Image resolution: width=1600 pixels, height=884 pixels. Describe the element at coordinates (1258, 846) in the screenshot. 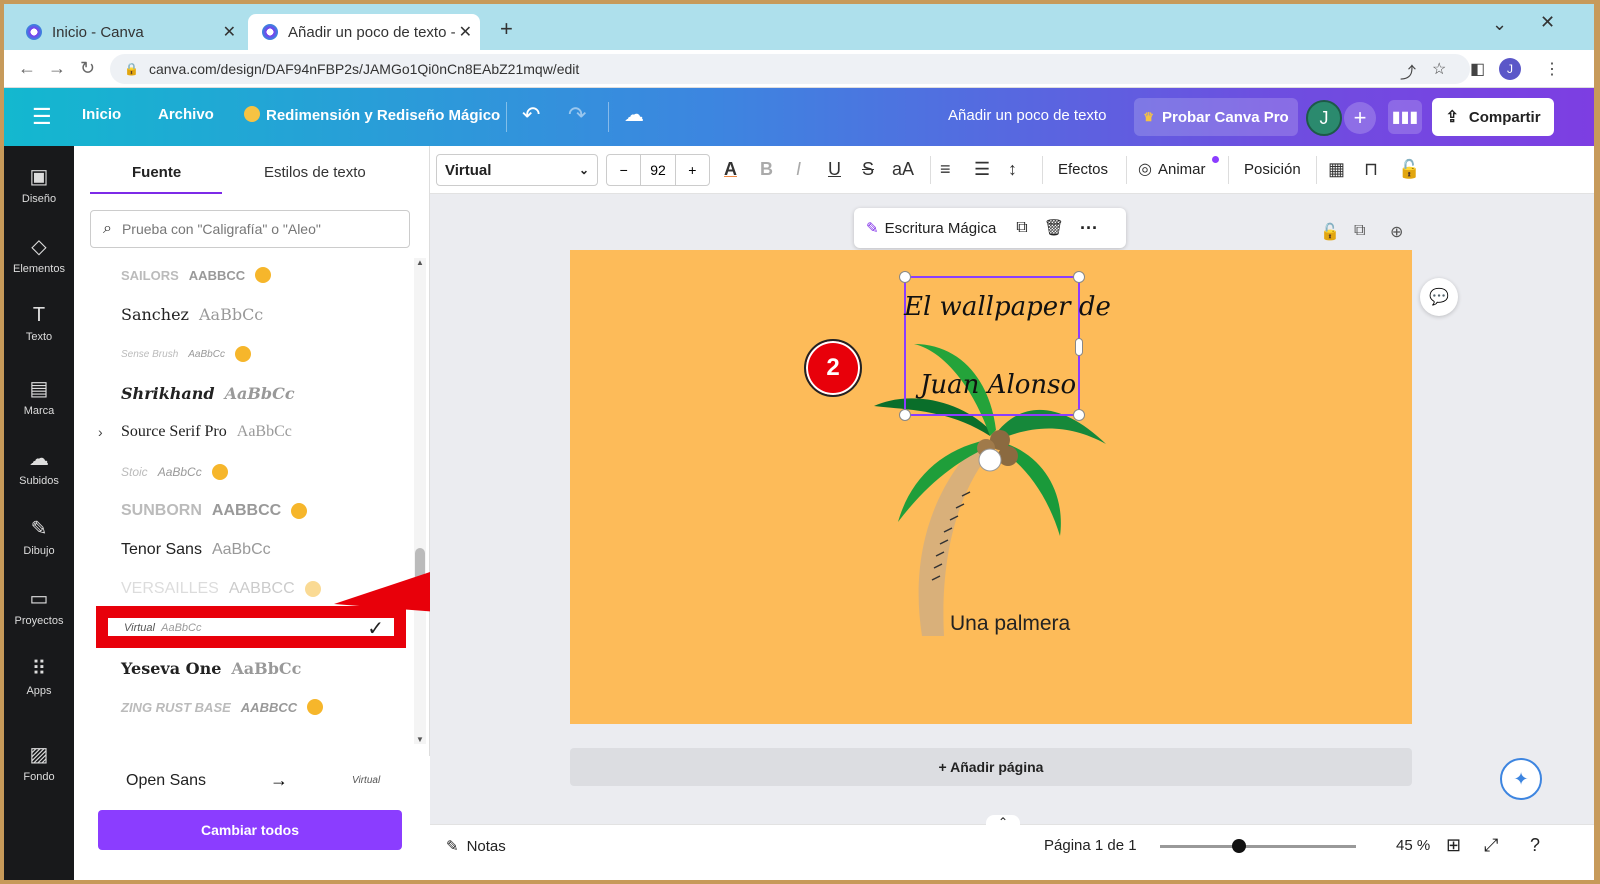

I see `zoom-slider` at that location.